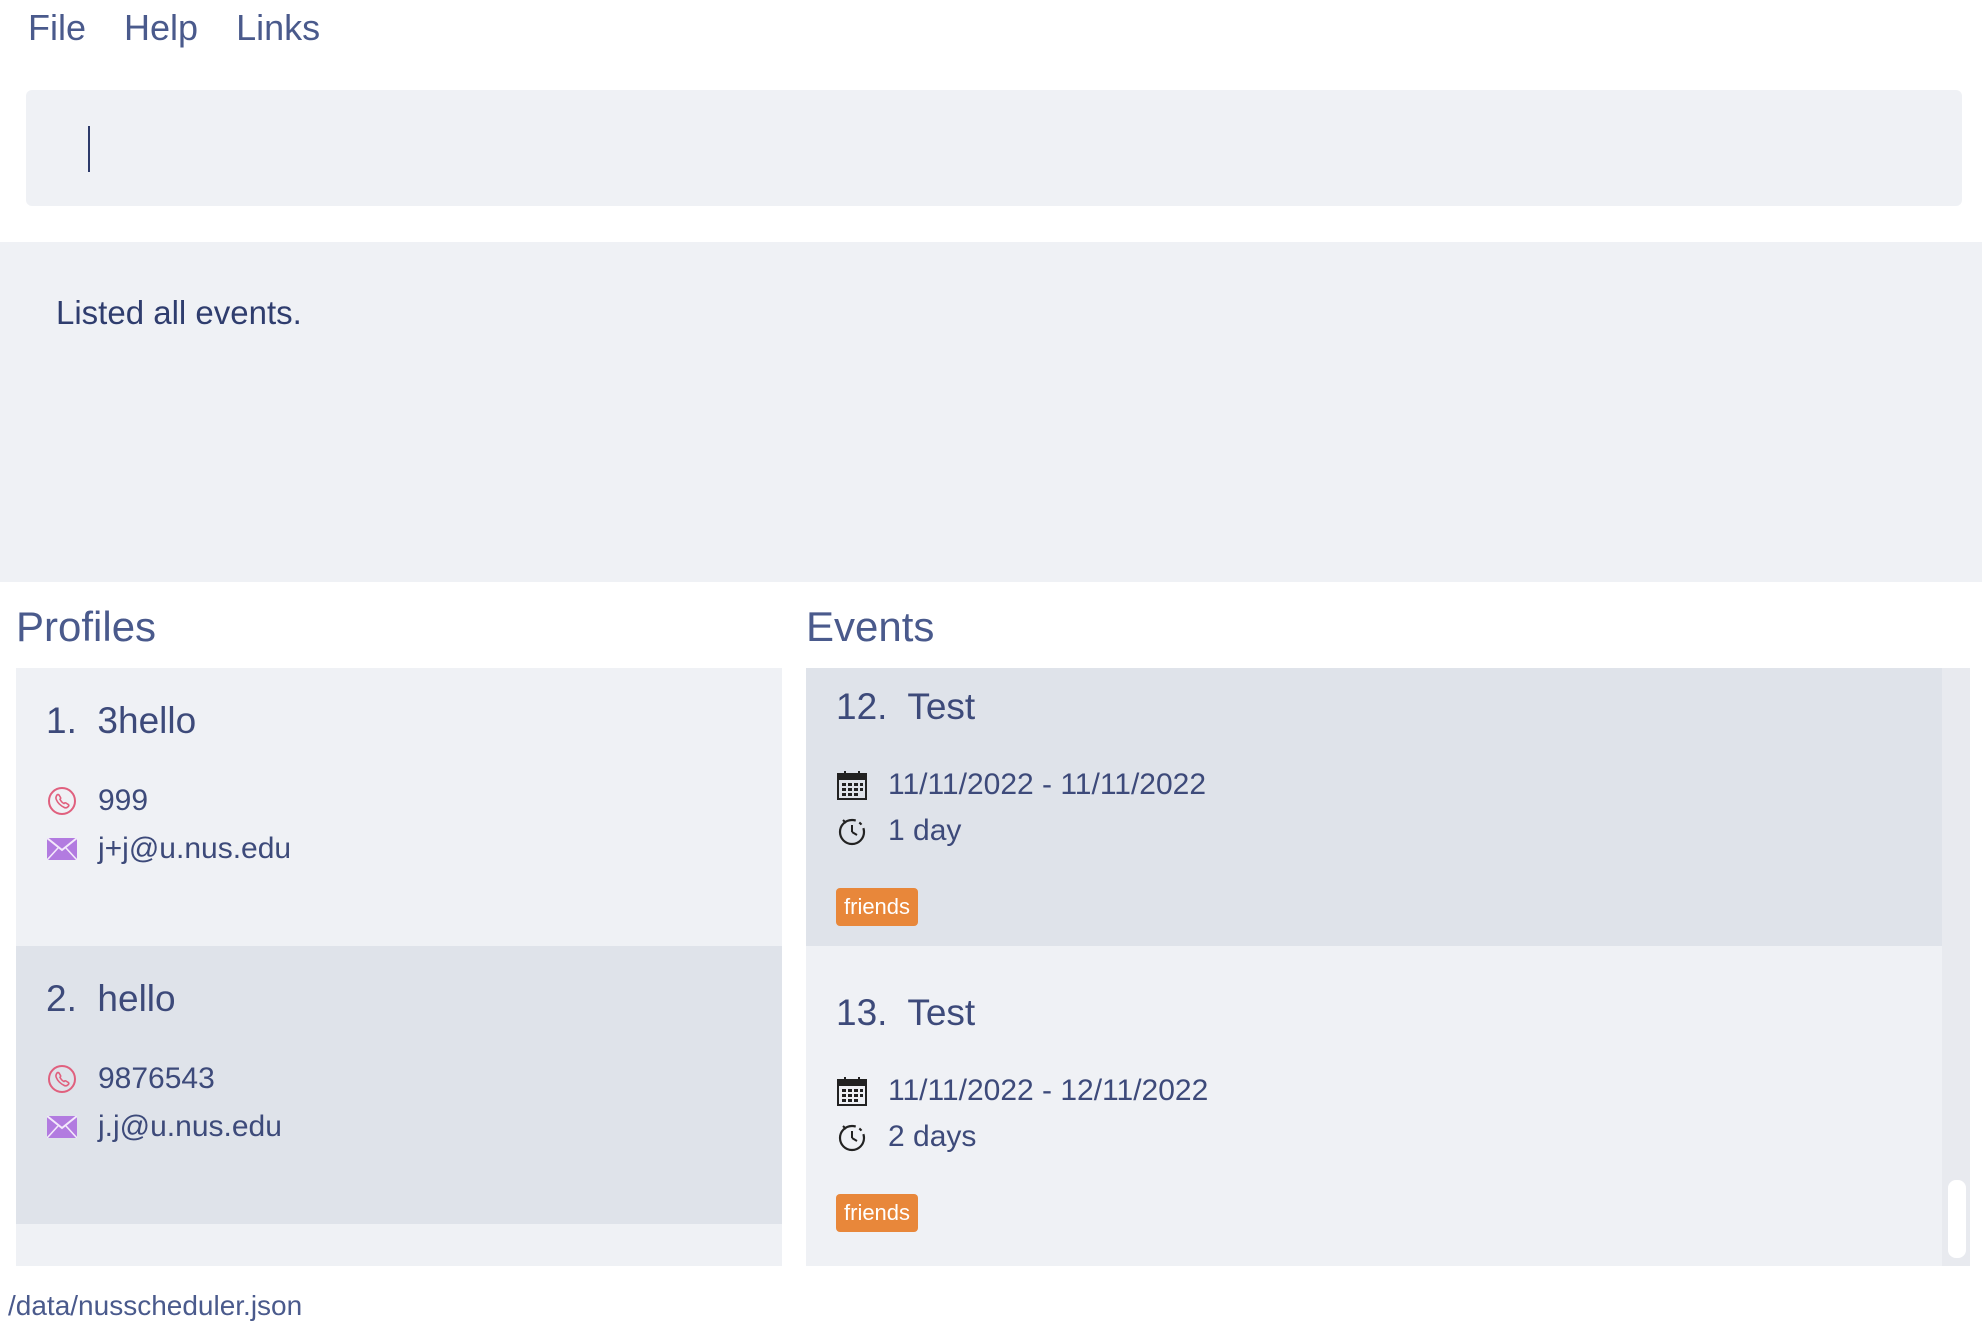 This screenshot has width=1982, height=1321. I want to click on event-dates: 11/11/2022 - 11/11/2022, so click(1047, 784).